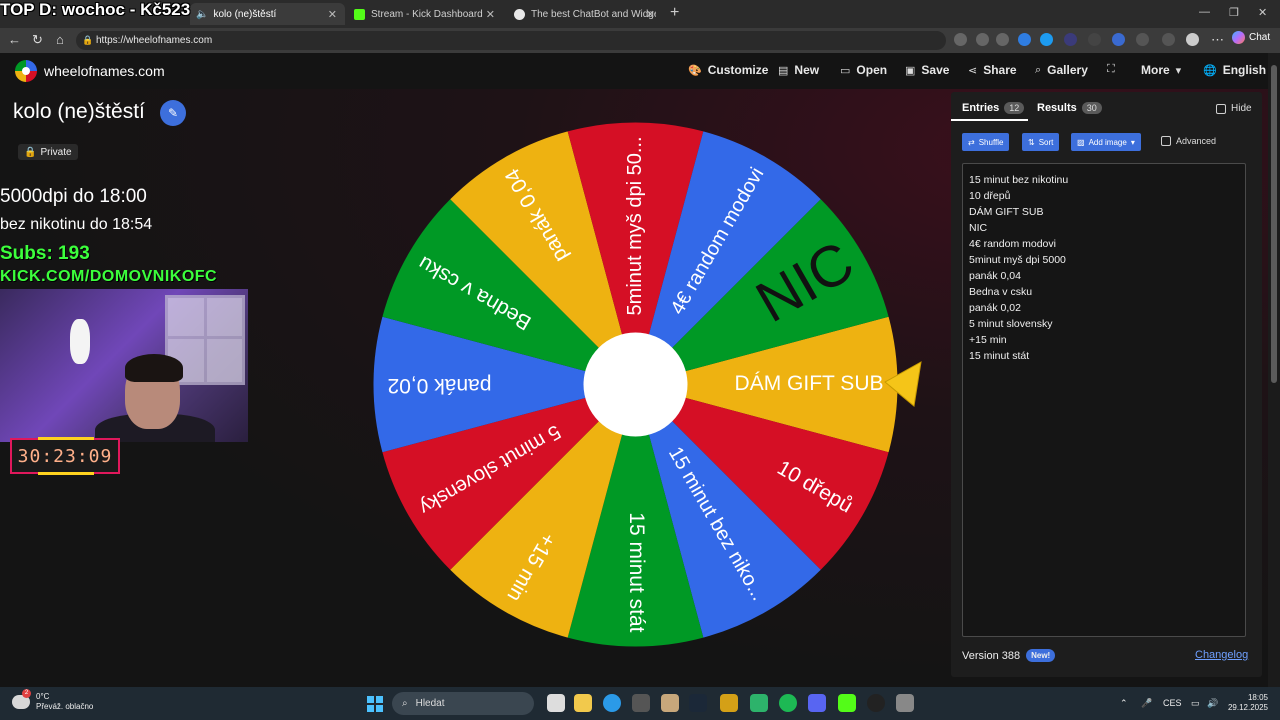  What do you see at coordinates (1274, 224) in the screenshot?
I see `scrollbar-thumb` at bounding box center [1274, 224].